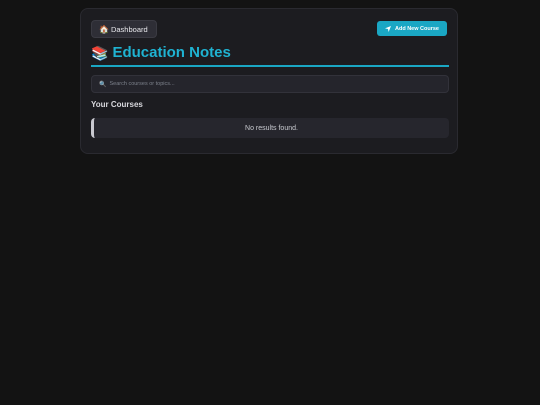  I want to click on books-icon: 📚, so click(100, 53).